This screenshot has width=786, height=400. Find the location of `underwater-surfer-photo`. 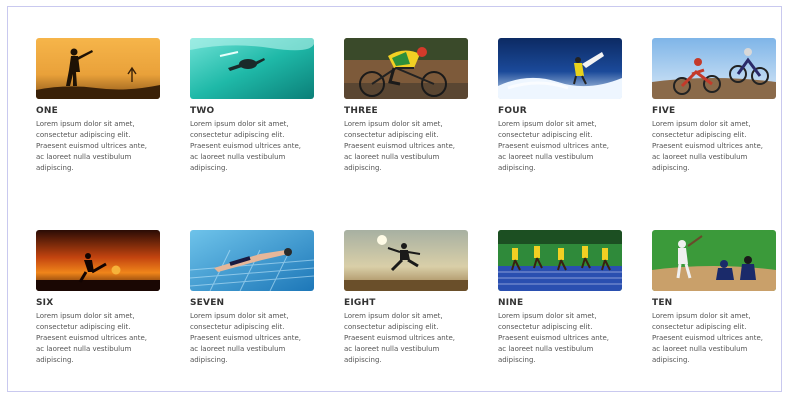

underwater-surfer-photo is located at coordinates (252, 68).